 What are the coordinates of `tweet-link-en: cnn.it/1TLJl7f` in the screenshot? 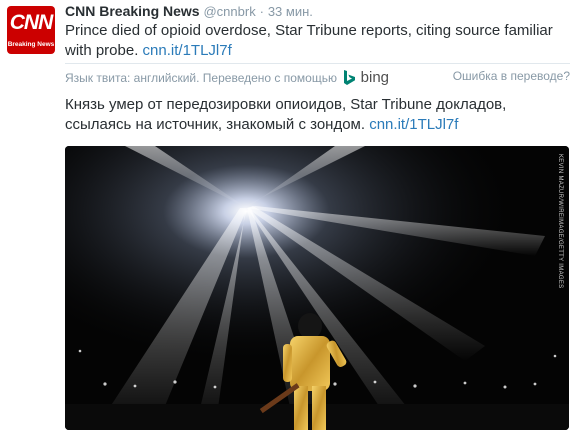 It's located at (187, 50).